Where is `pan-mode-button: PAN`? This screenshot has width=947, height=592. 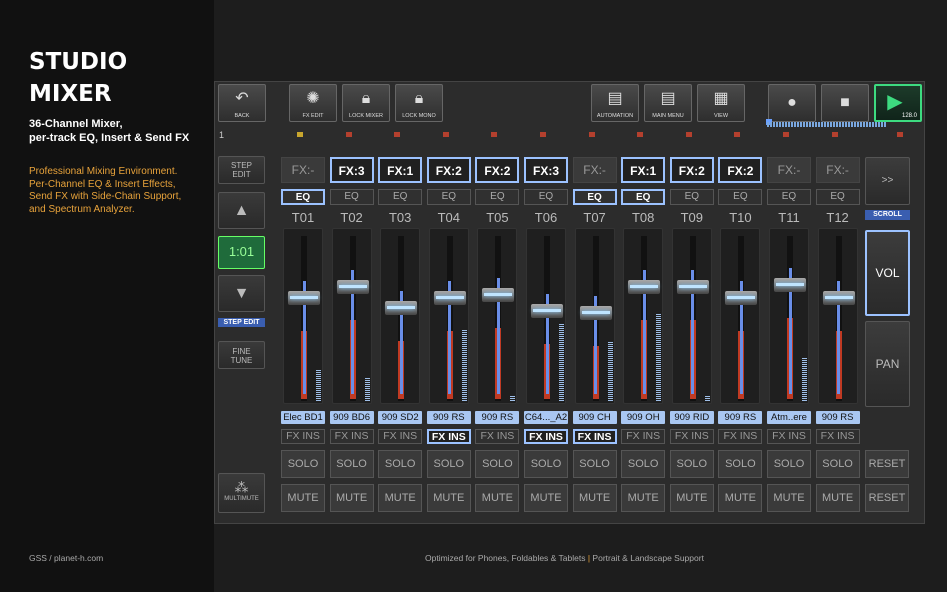 pan-mode-button: PAN is located at coordinates (887, 364).